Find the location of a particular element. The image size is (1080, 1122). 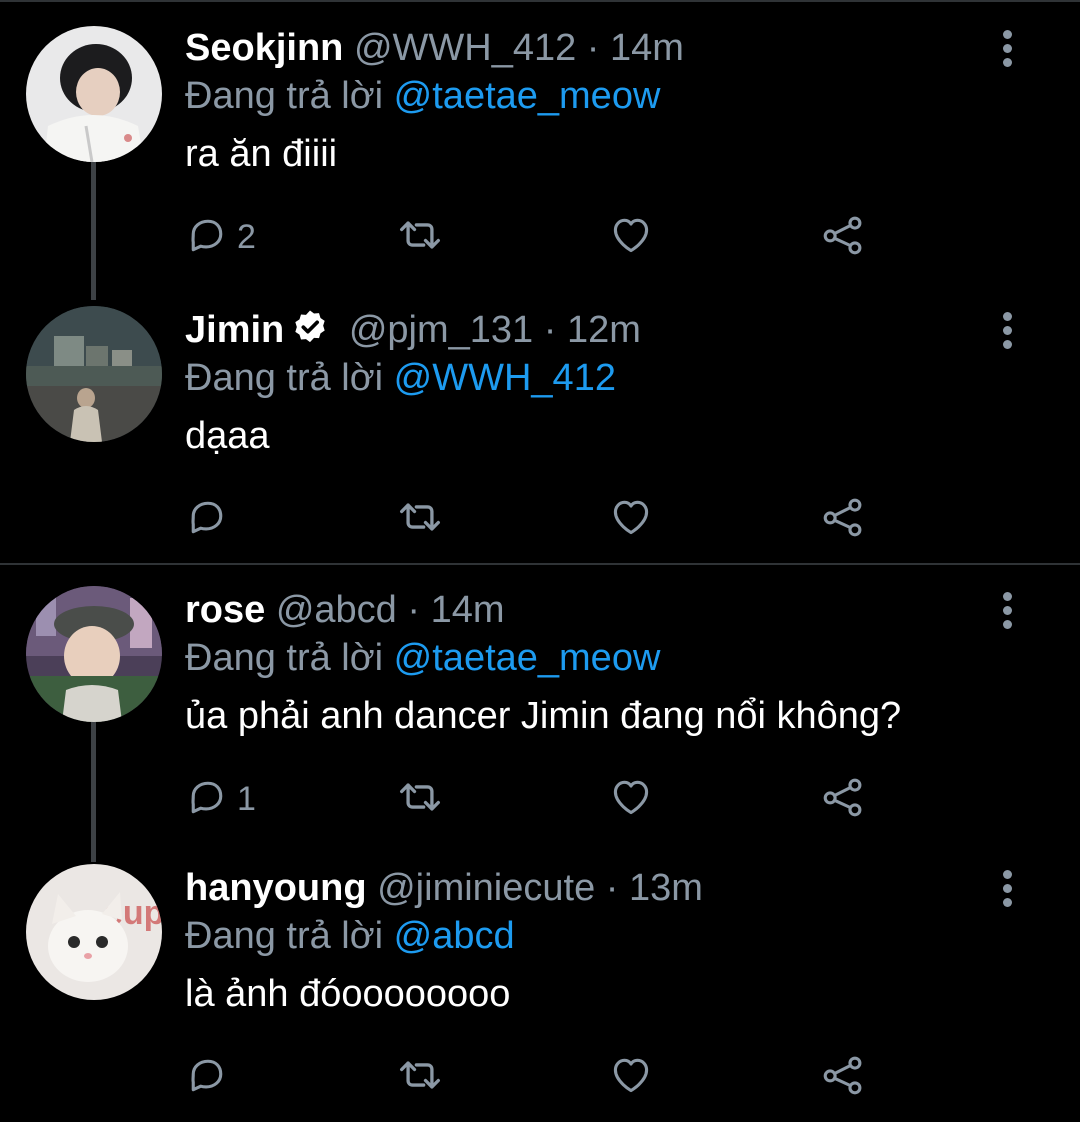

replying-to: Đang trả lời @abcd is located at coordinates (350, 936).